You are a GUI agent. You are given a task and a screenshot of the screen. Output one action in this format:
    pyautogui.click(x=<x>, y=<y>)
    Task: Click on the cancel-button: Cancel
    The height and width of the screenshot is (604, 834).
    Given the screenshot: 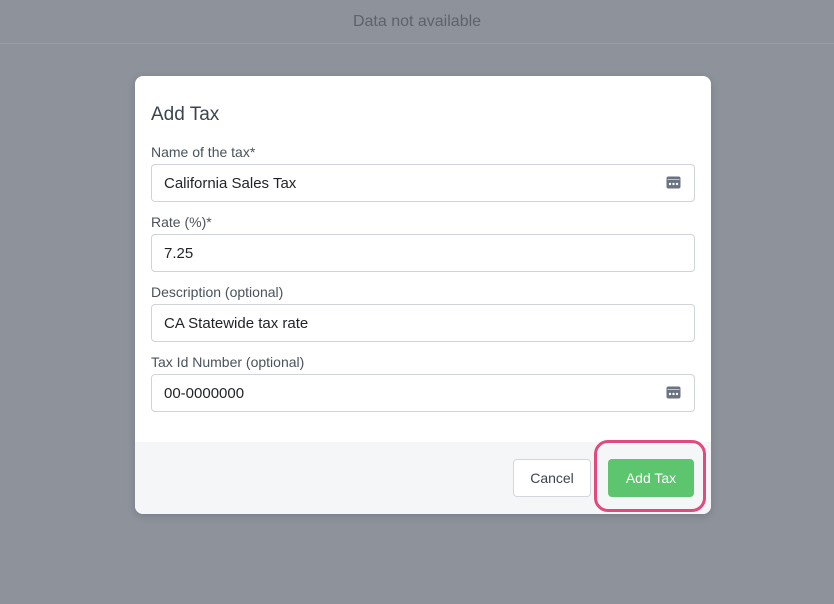 What is the action you would take?
    pyautogui.click(x=552, y=478)
    